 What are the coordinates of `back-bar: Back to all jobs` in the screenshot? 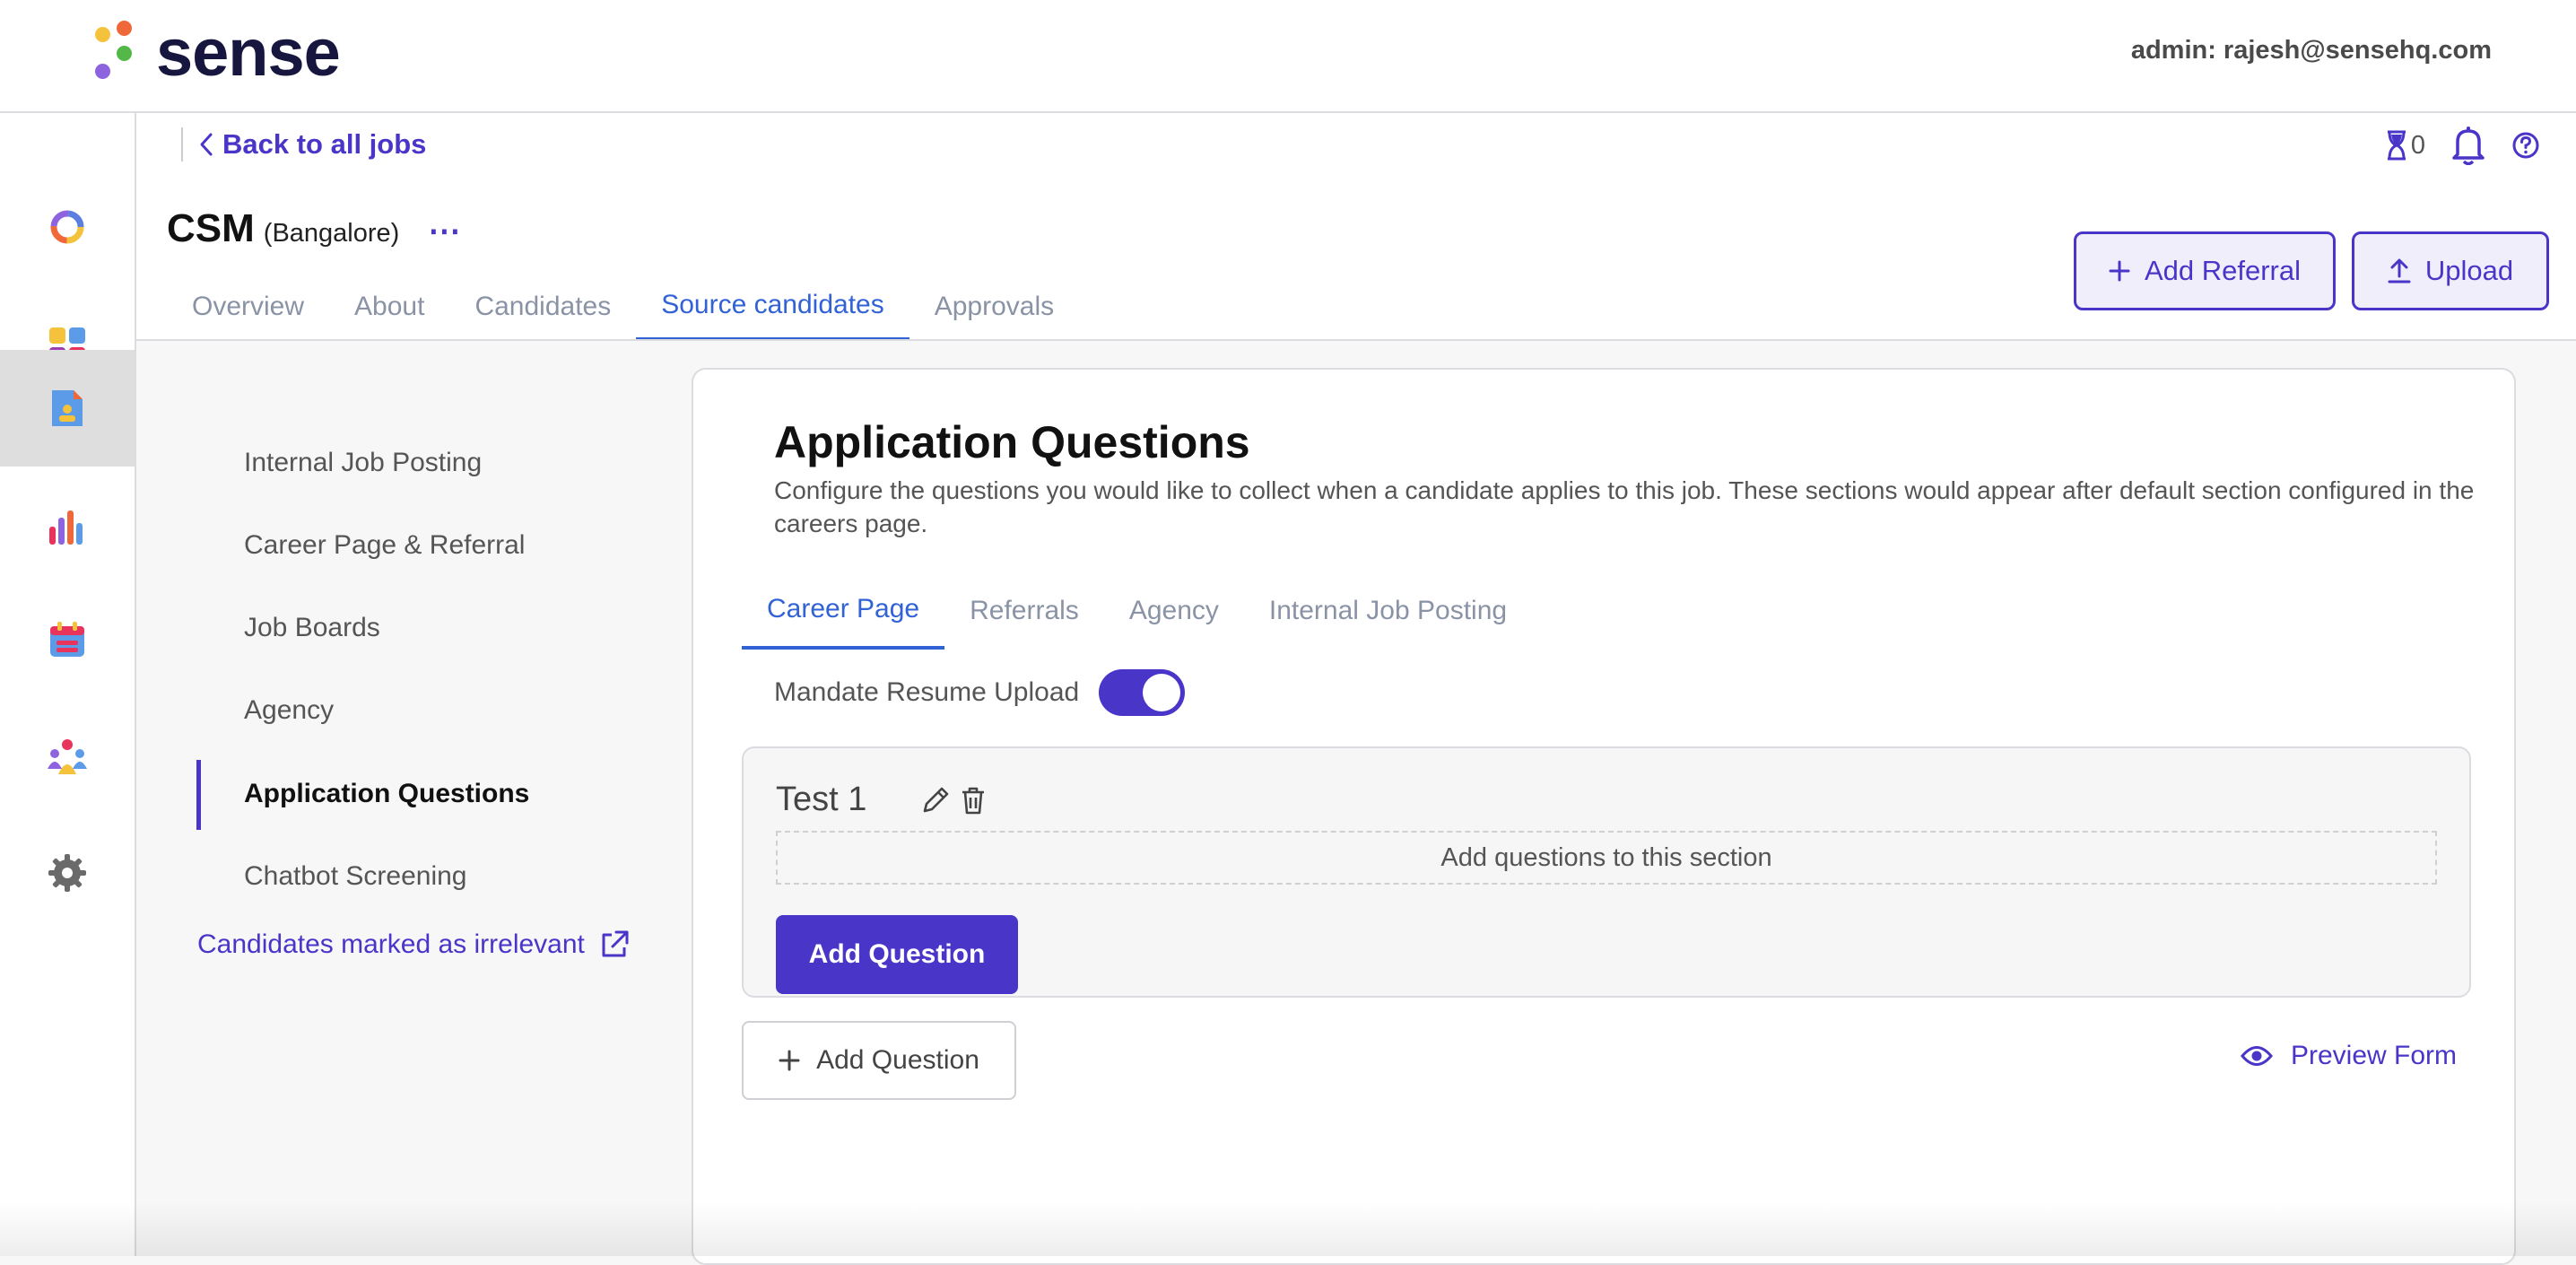 It's located at (303, 144).